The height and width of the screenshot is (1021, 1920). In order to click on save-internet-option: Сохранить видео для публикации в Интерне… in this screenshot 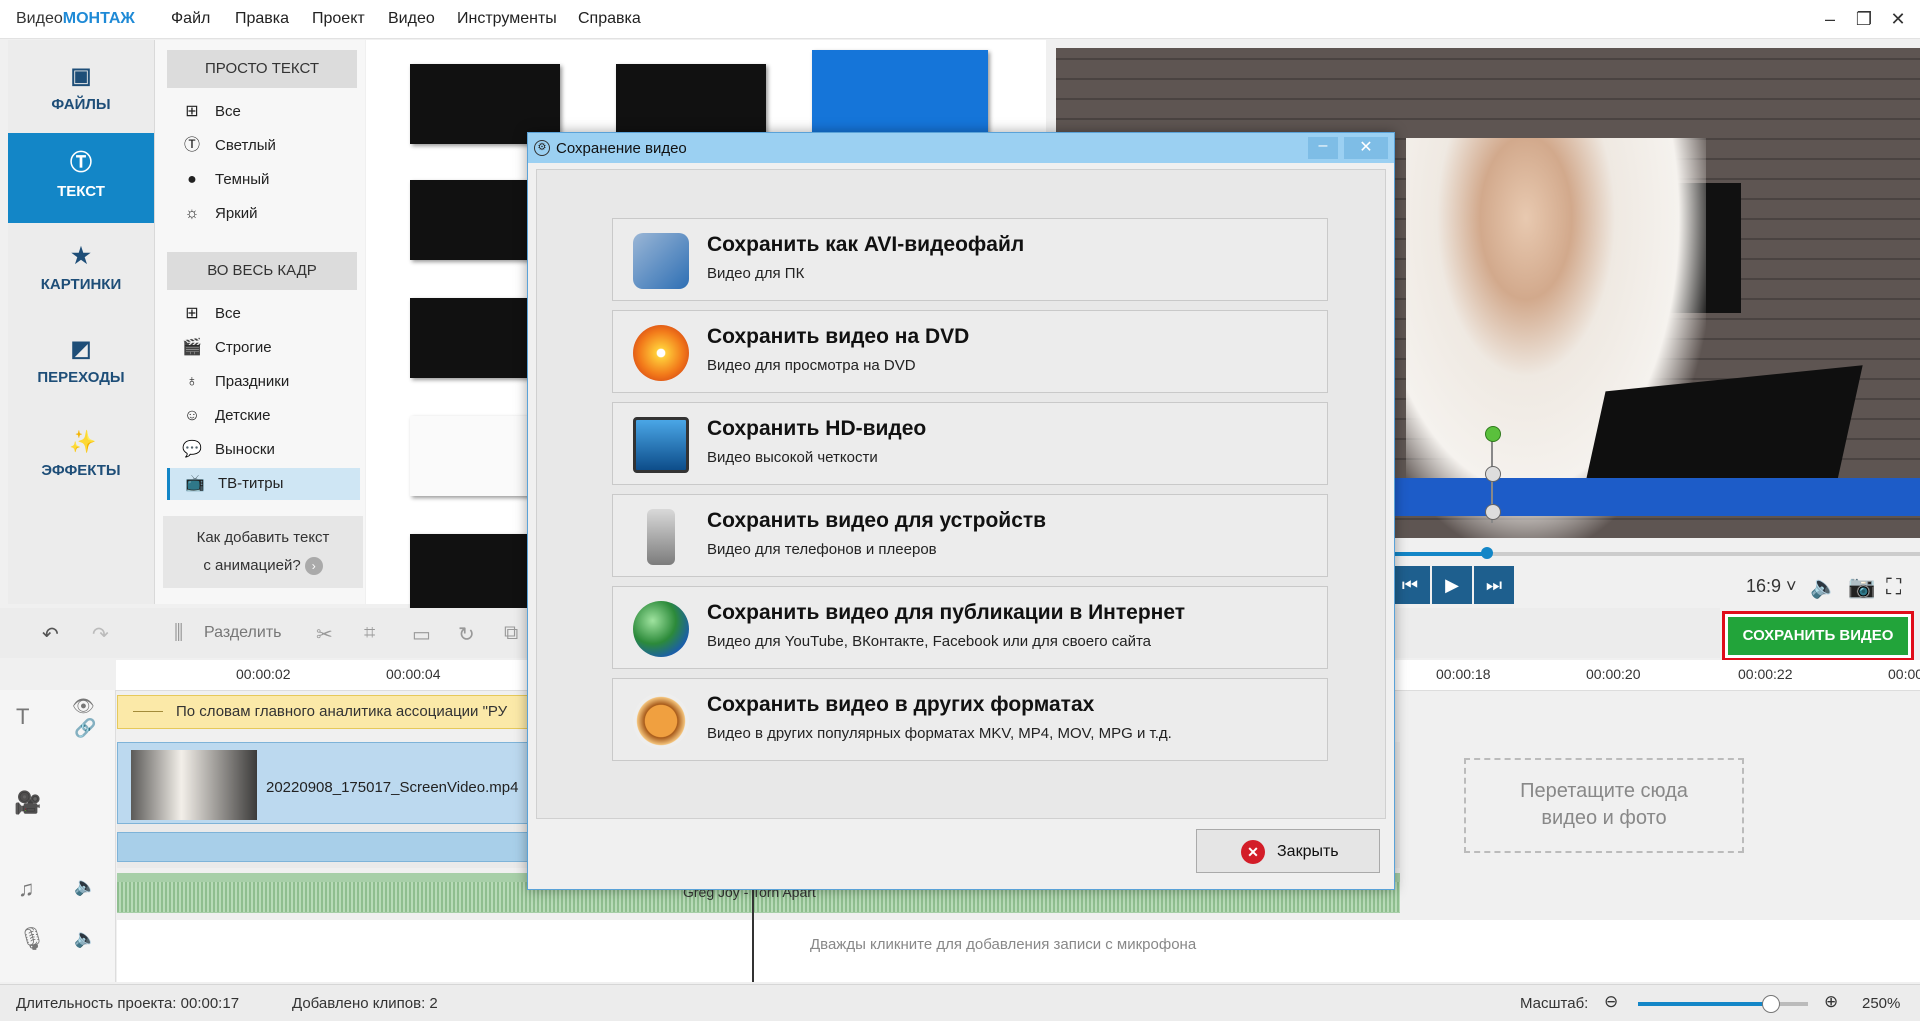, I will do `click(970, 627)`.